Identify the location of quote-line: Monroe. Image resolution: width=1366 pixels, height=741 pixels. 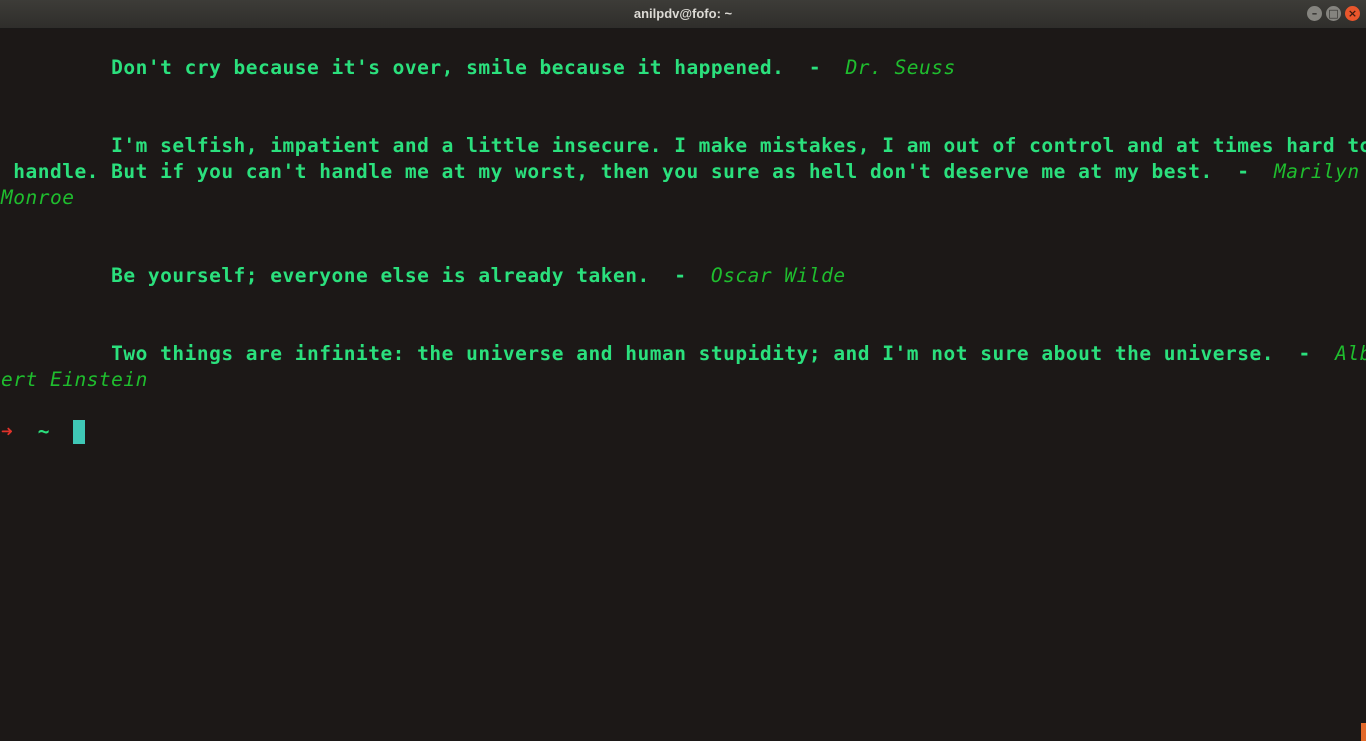
(37, 198).